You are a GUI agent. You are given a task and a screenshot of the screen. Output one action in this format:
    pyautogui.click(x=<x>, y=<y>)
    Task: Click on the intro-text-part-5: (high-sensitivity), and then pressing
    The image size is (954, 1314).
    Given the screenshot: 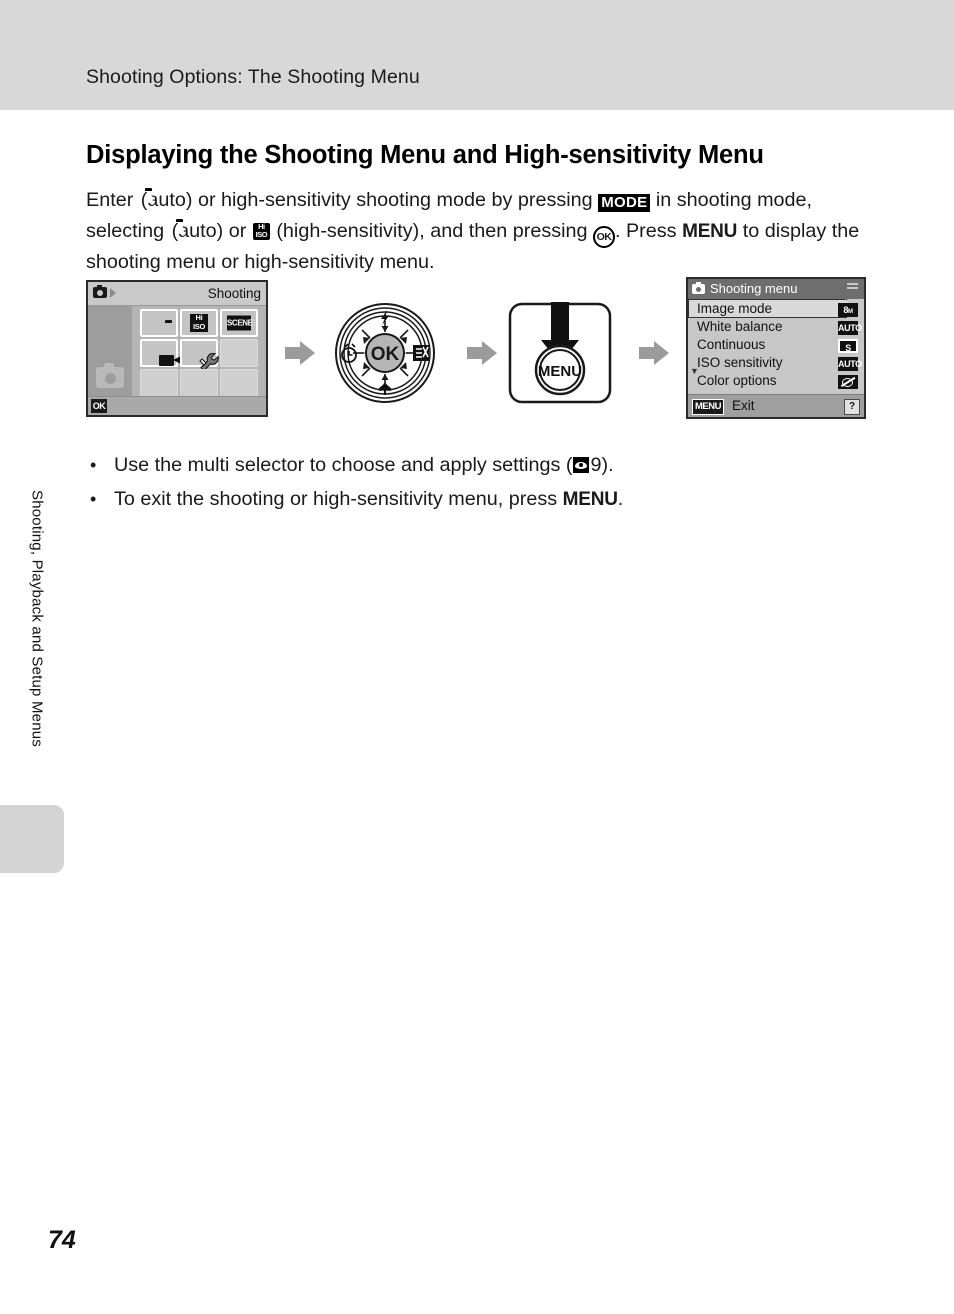 What is the action you would take?
    pyautogui.click(x=431, y=230)
    